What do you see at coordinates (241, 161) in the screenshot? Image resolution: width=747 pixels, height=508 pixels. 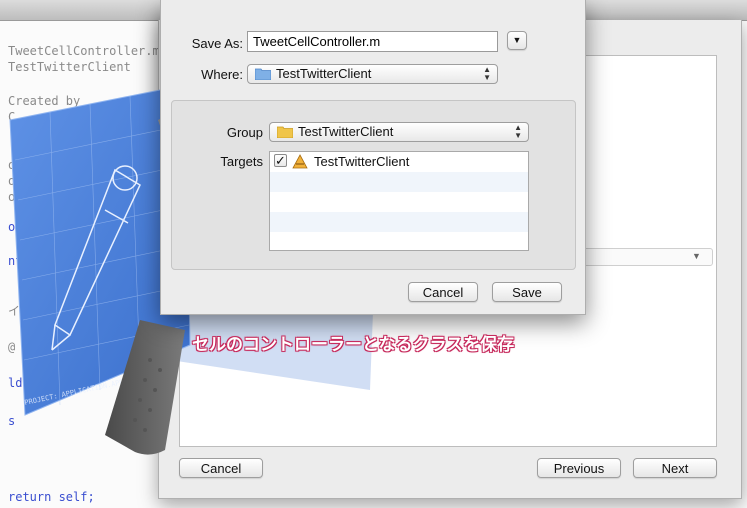 I see `targets-label: Targets` at bounding box center [241, 161].